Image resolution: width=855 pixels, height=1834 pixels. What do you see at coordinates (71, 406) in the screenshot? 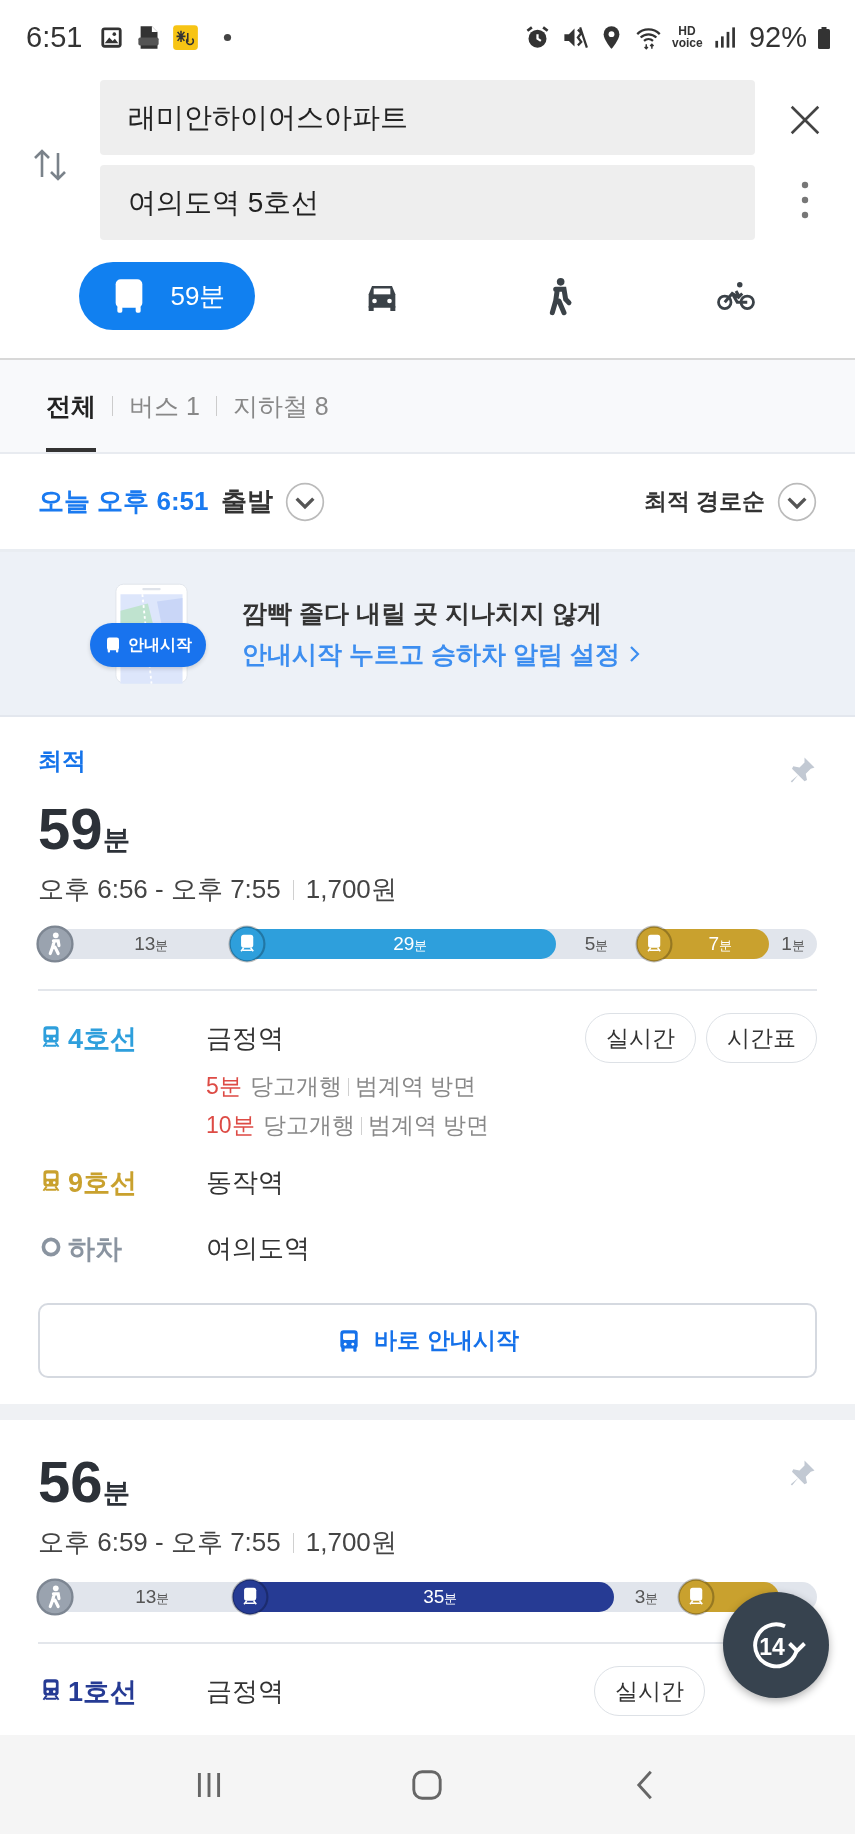
I see `filter-tab: 전체` at bounding box center [71, 406].